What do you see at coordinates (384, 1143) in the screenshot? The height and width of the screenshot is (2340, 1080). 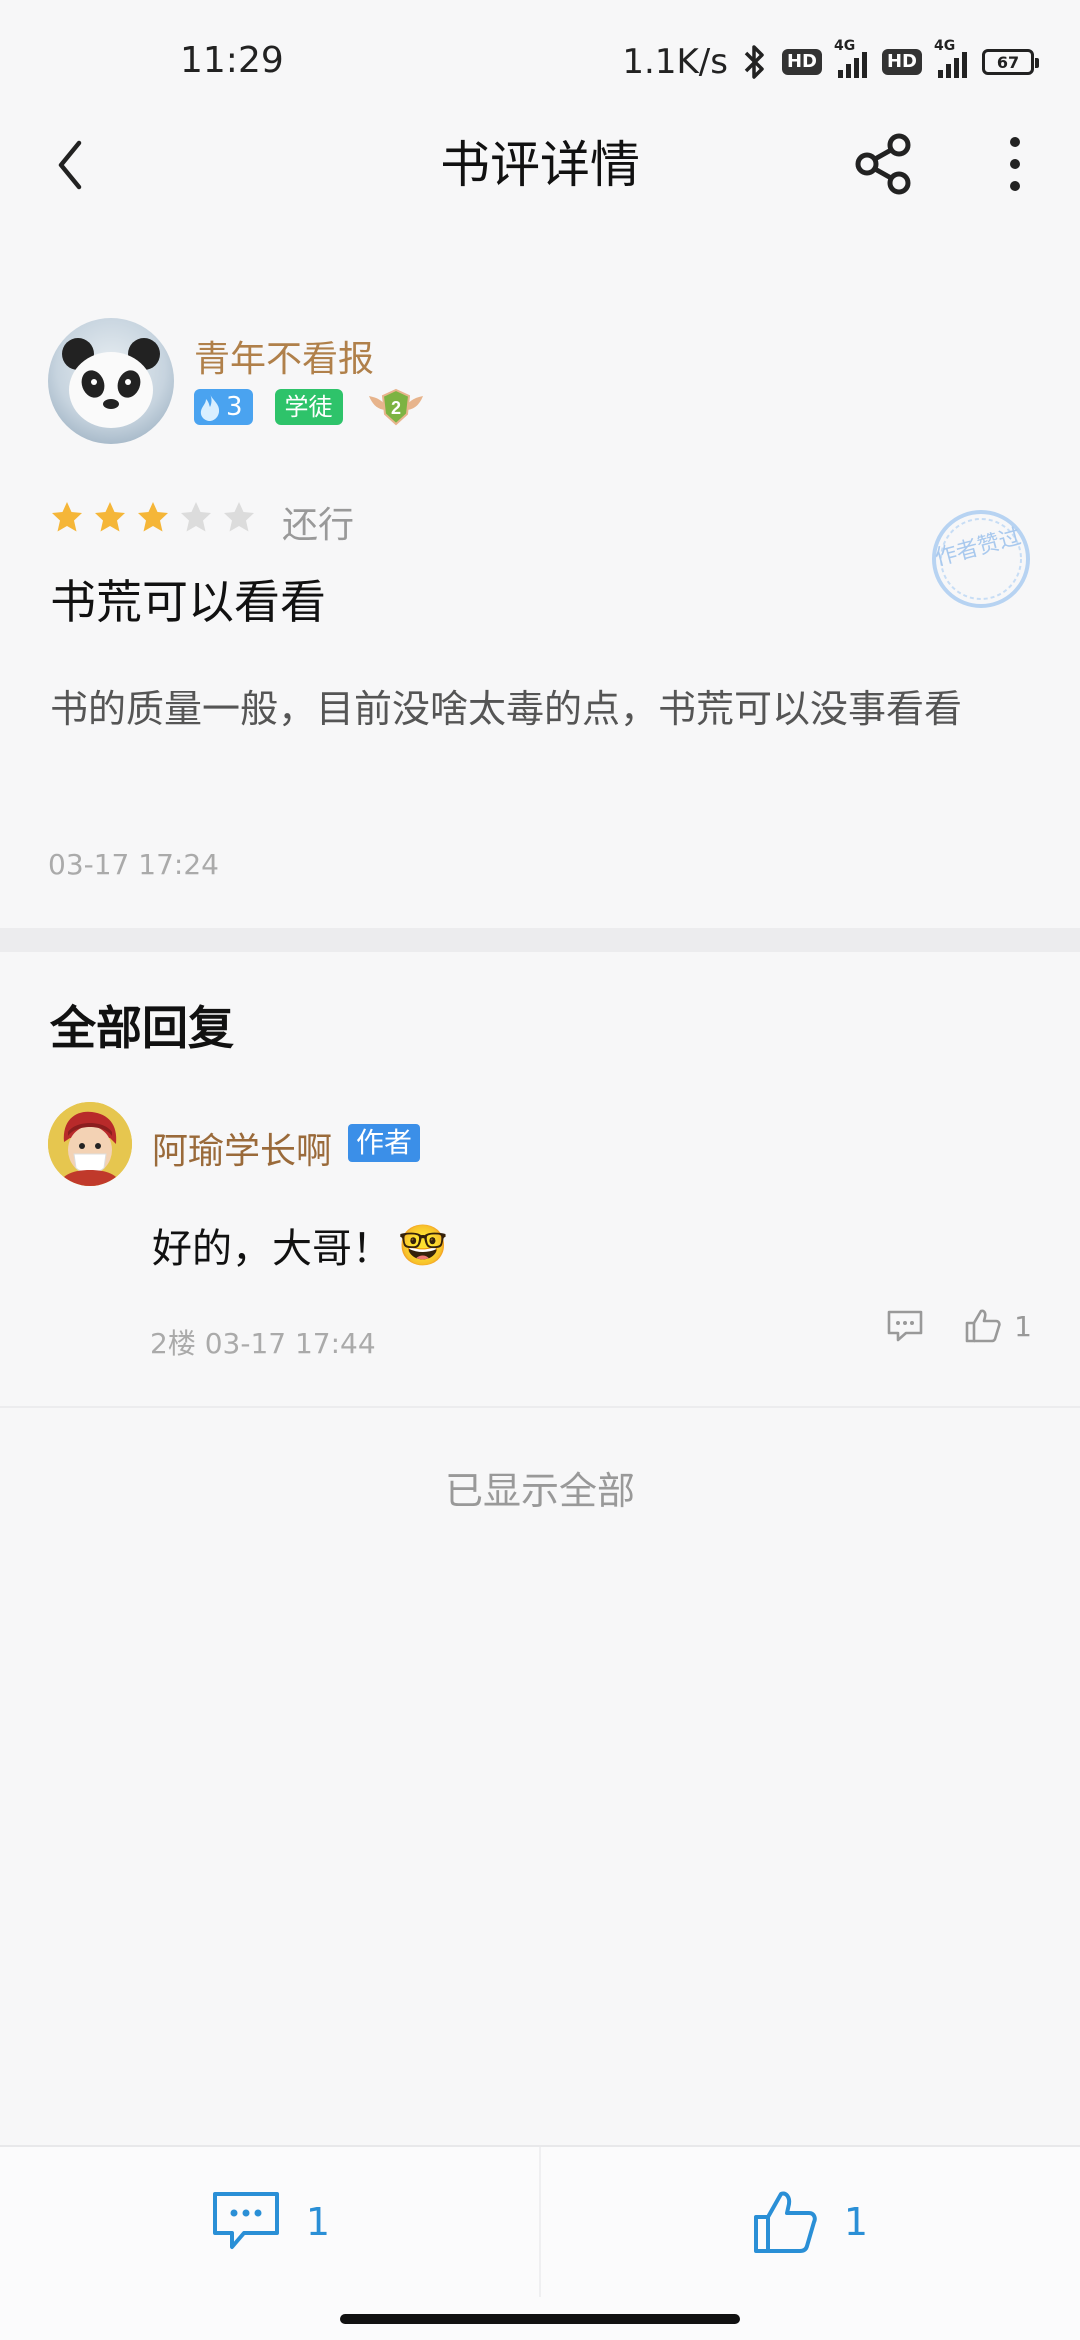 I see `author-tag: 作者` at bounding box center [384, 1143].